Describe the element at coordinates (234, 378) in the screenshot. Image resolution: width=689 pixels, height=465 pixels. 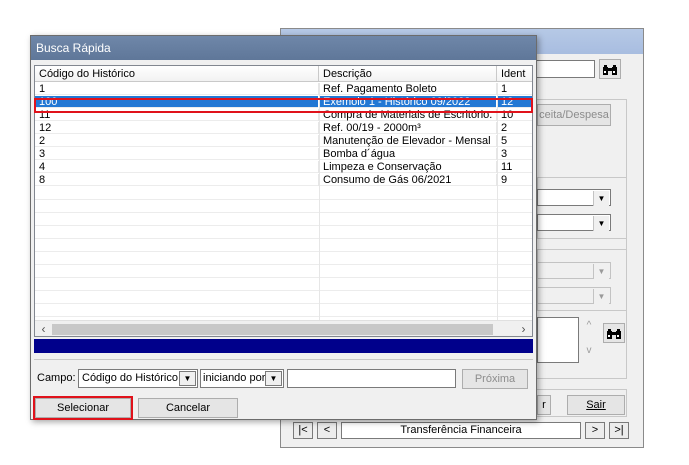
I see `mode-select-value: iniciando por` at that location.